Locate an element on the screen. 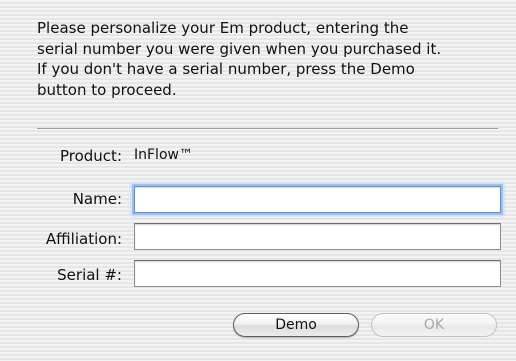  affiliation-field is located at coordinates (317, 236).